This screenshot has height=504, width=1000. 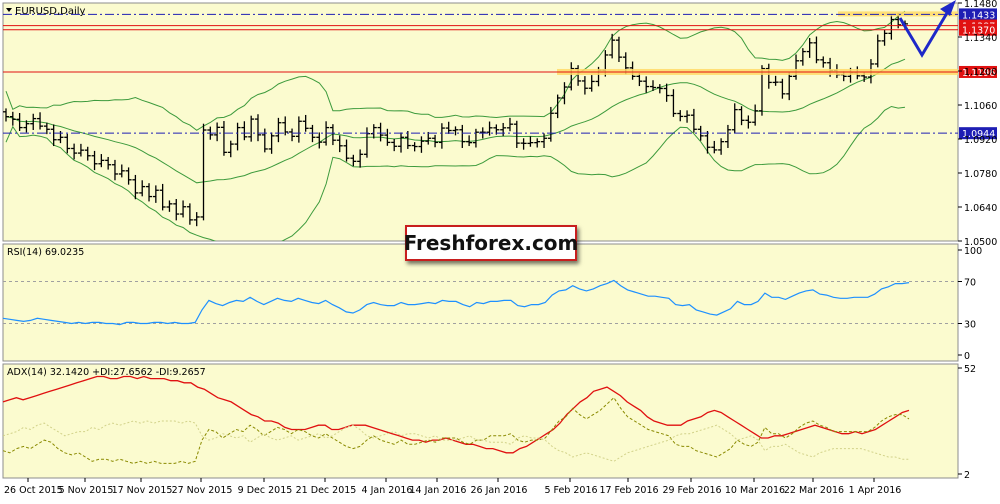 What do you see at coordinates (980, 174) in the screenshot?
I see `price-axis-label: 1.0780` at bounding box center [980, 174].